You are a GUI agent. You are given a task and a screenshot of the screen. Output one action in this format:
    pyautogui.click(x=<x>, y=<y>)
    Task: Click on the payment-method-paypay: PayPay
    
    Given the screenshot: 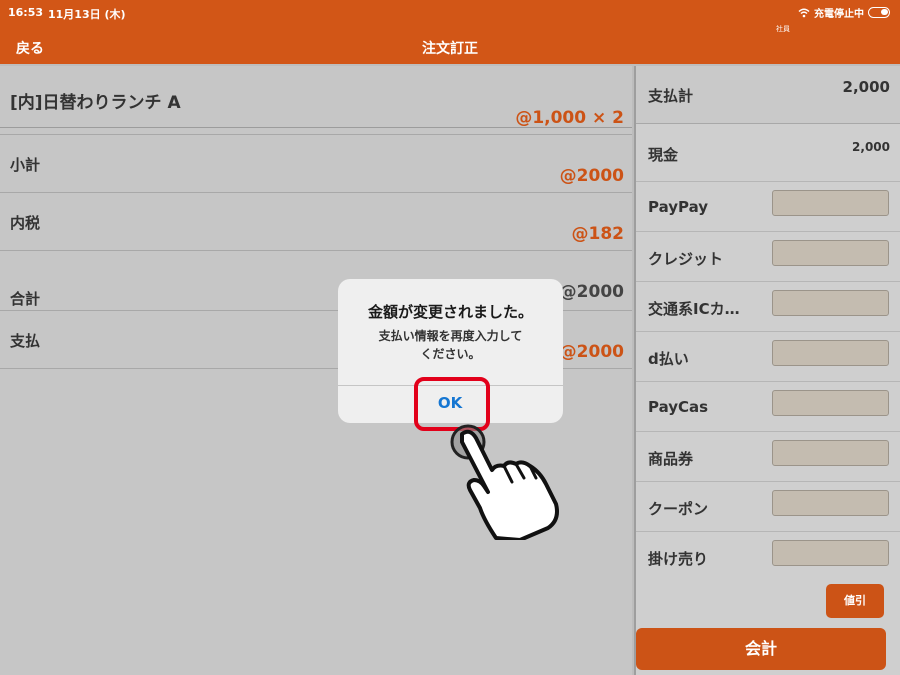 What is the action you would take?
    pyautogui.click(x=768, y=207)
    